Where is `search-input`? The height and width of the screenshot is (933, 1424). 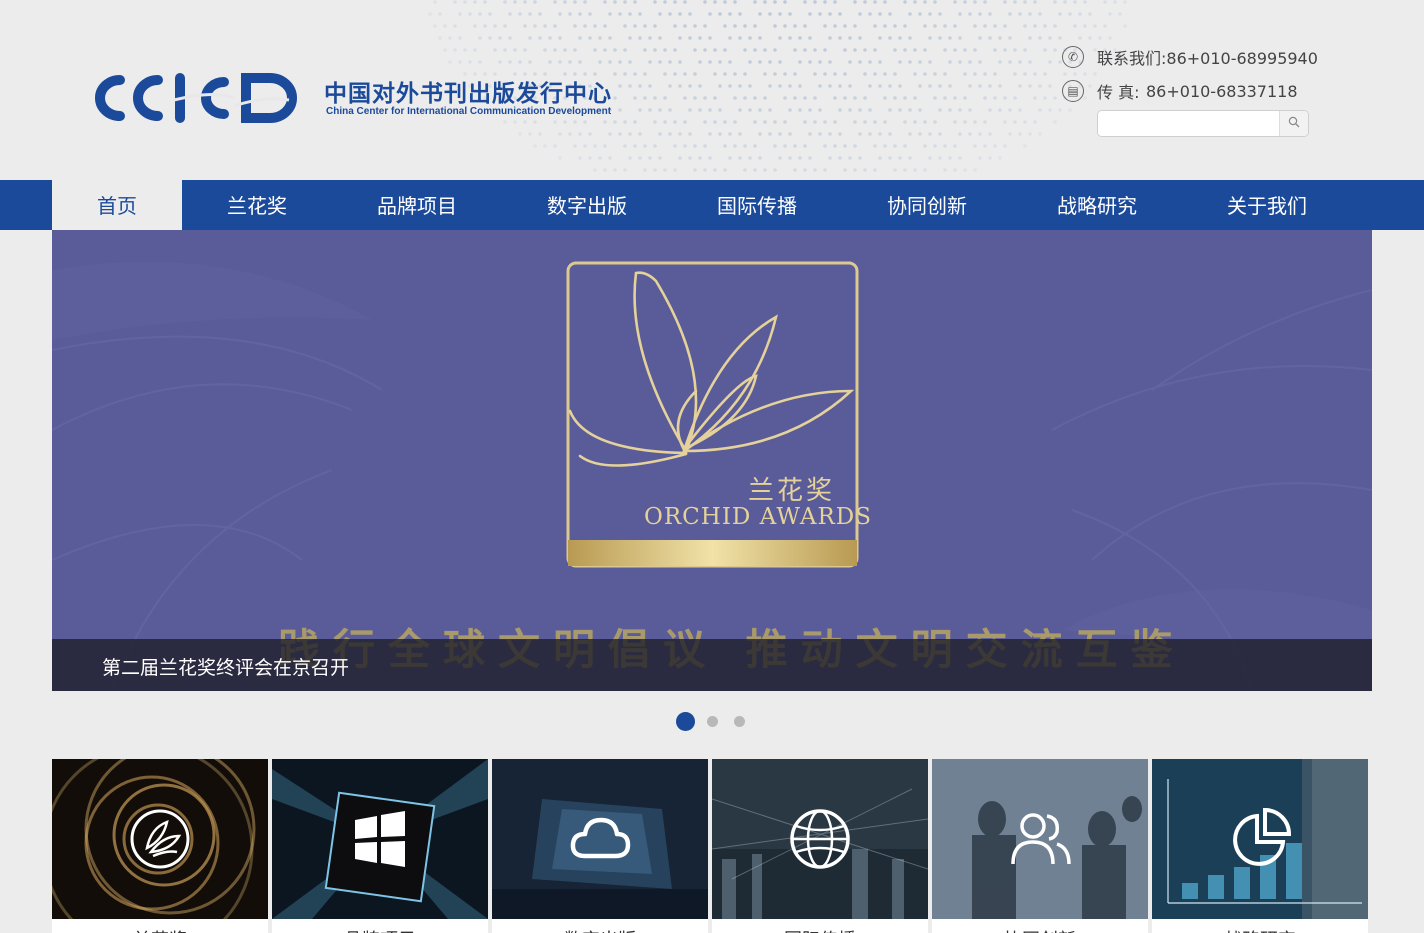 search-input is located at coordinates (1188, 123).